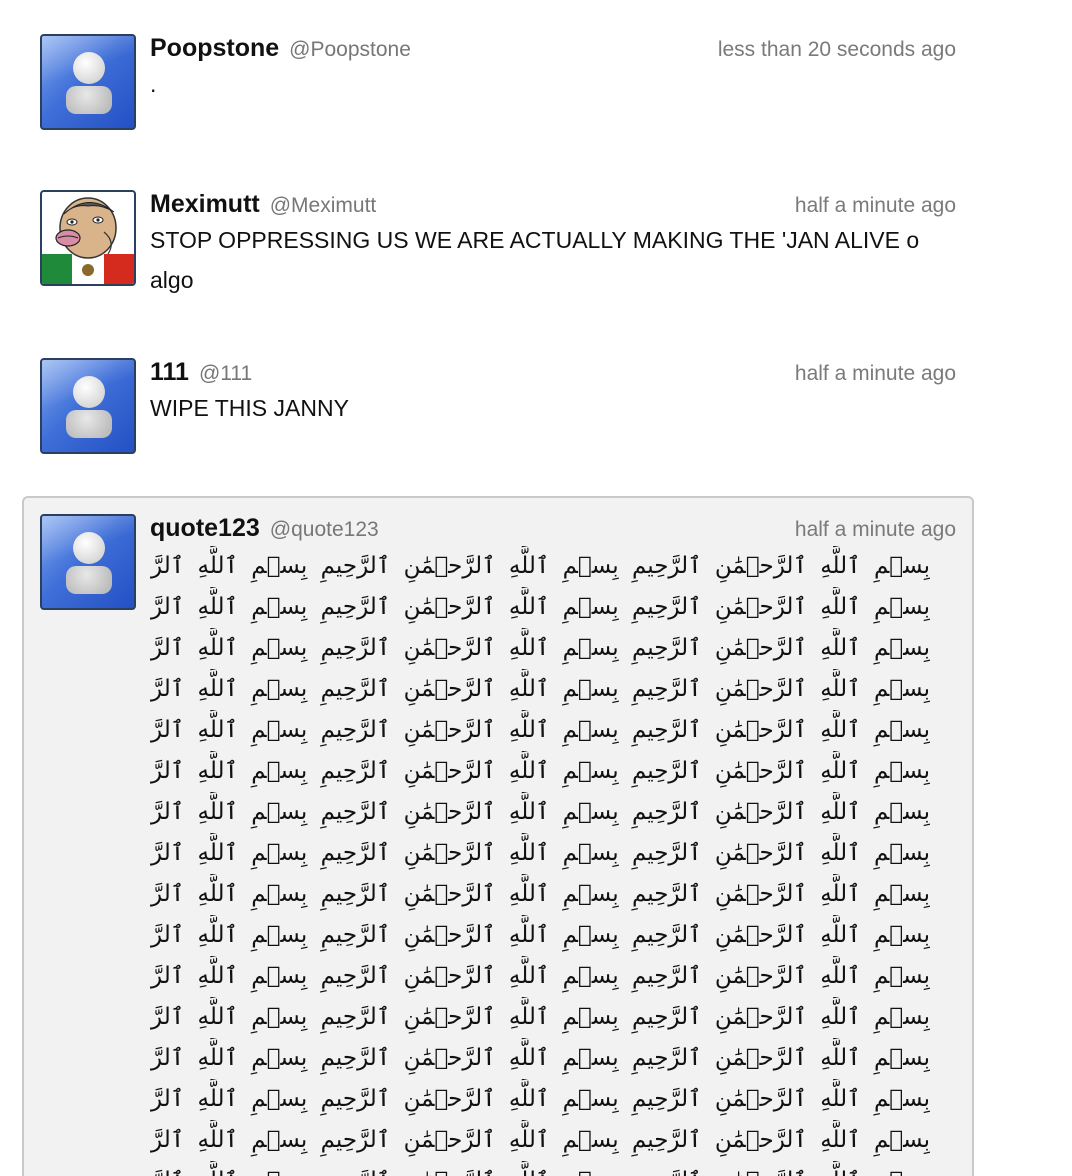  What do you see at coordinates (324, 530) in the screenshot?
I see `user-handle: @quote123` at bounding box center [324, 530].